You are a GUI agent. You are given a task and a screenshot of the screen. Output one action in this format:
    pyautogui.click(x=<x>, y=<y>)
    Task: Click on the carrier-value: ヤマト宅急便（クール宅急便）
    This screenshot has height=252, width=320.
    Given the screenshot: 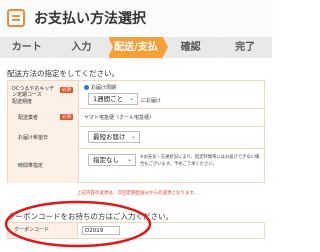 What is the action you would take?
    pyautogui.click(x=119, y=118)
    